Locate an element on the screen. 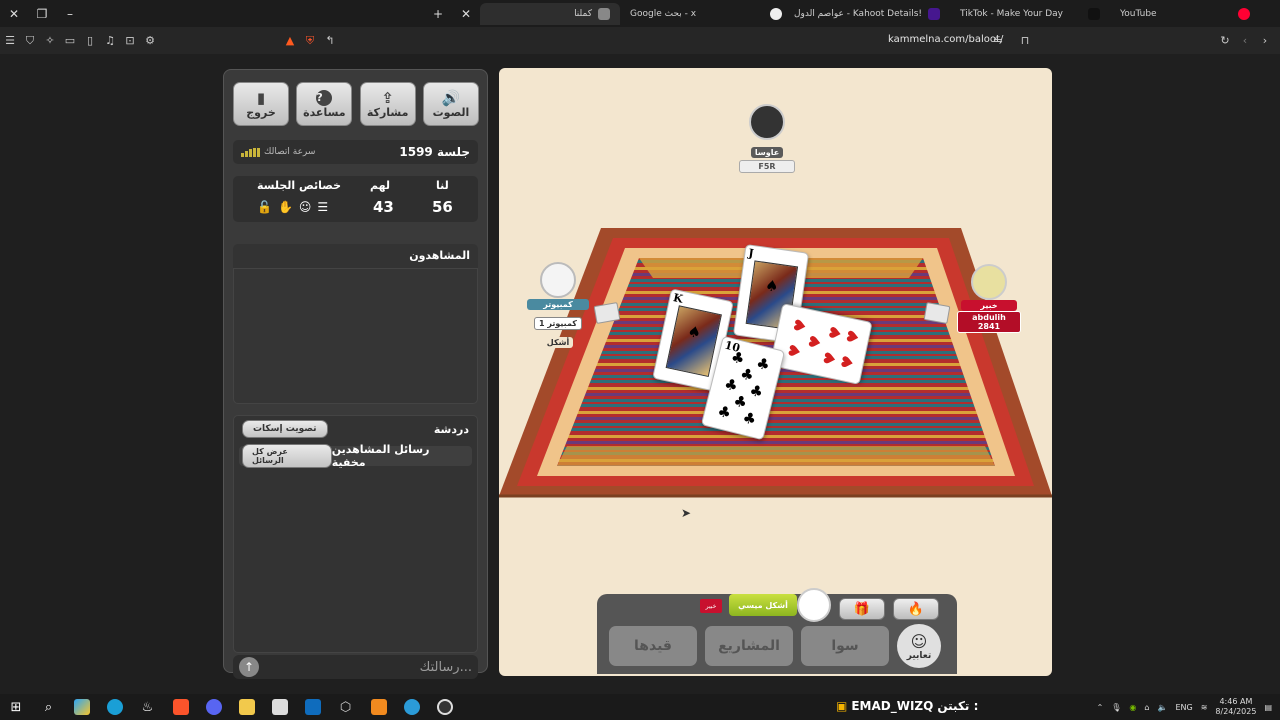 The image size is (1280, 720). tab-title: YouTube is located at coordinates (1138, 13).